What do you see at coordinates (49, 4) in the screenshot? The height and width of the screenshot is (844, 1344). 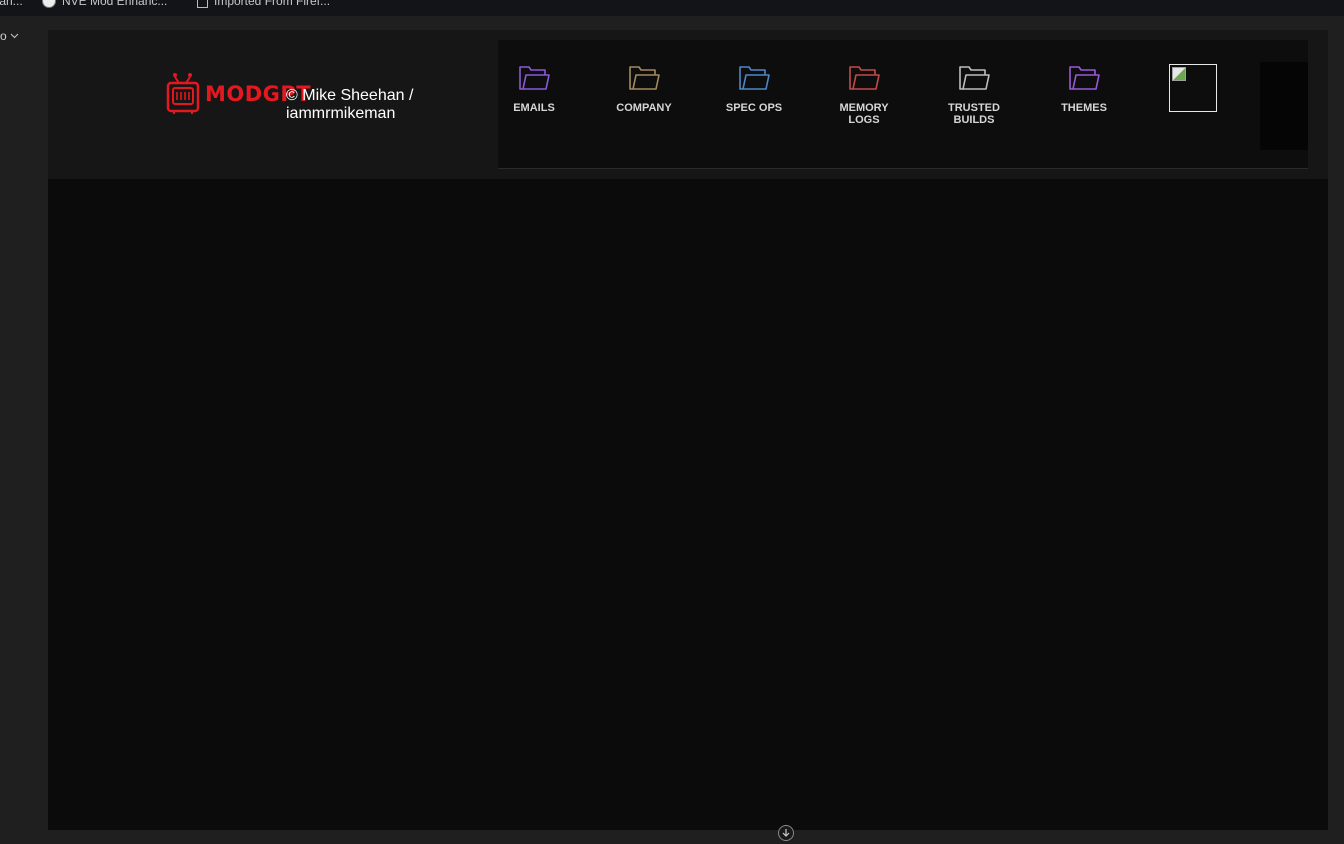 I see `globe-icon` at bounding box center [49, 4].